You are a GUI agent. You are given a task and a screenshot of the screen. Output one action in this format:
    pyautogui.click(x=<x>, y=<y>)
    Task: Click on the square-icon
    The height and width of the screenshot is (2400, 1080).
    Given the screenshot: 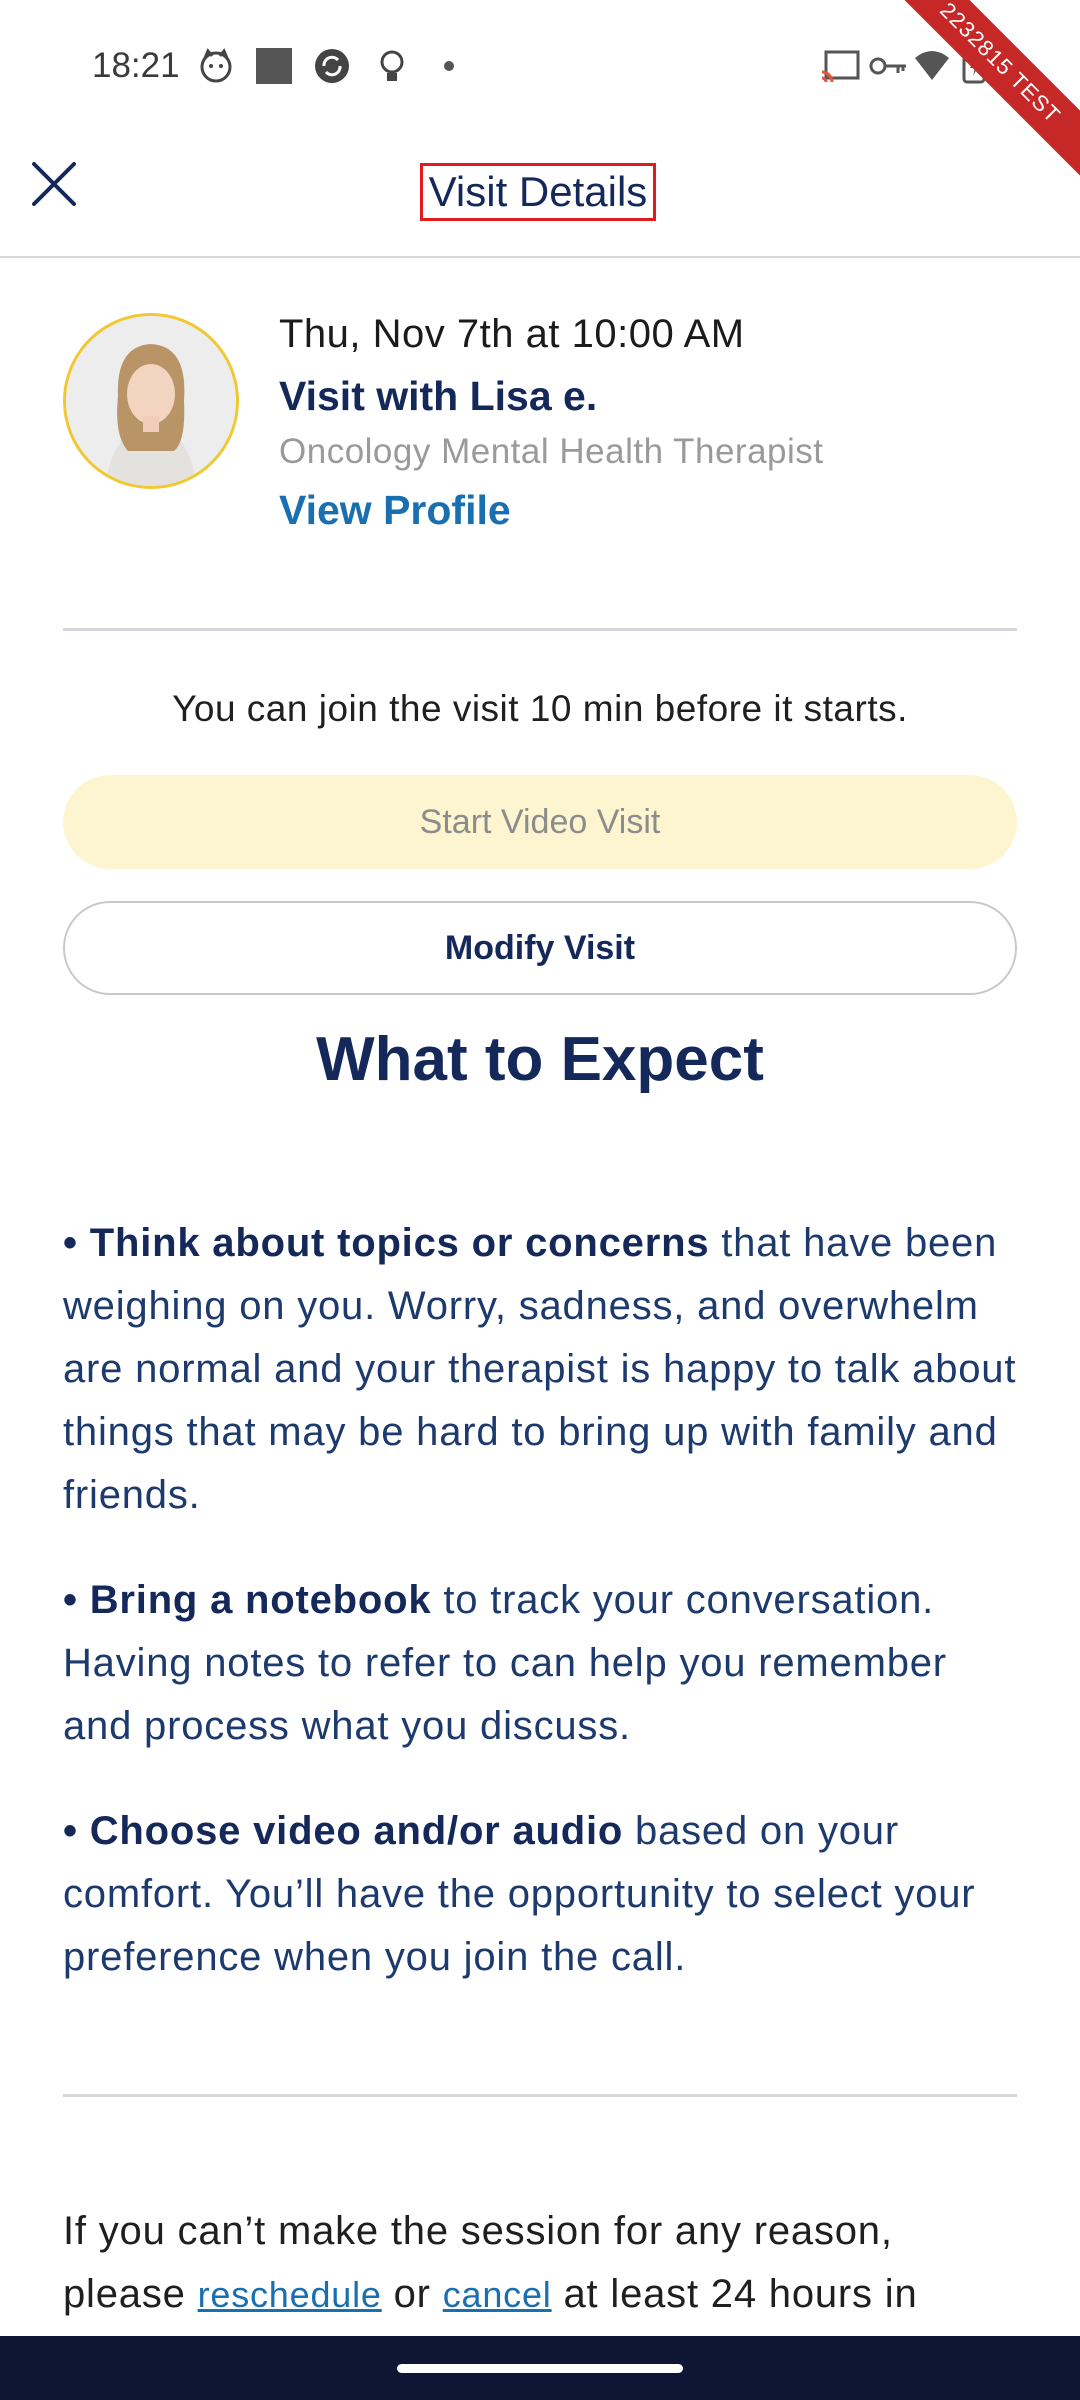 What is the action you would take?
    pyautogui.click(x=274, y=66)
    